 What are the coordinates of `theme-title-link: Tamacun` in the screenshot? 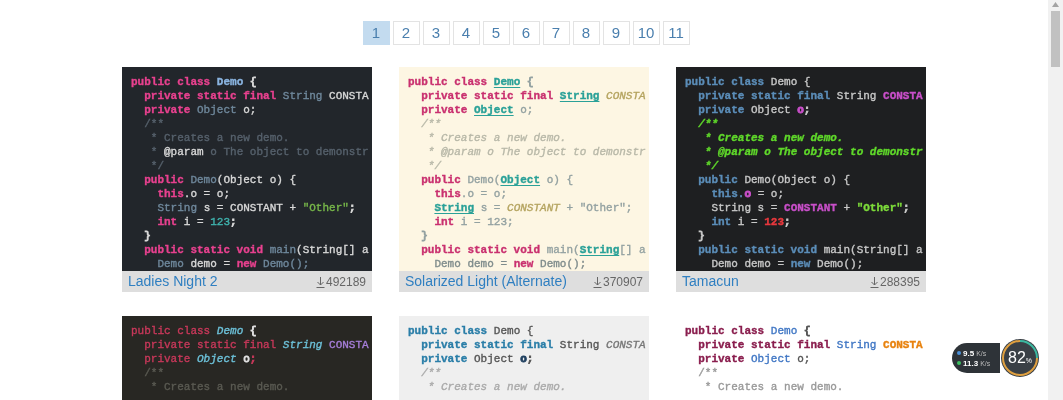 It's located at (710, 281).